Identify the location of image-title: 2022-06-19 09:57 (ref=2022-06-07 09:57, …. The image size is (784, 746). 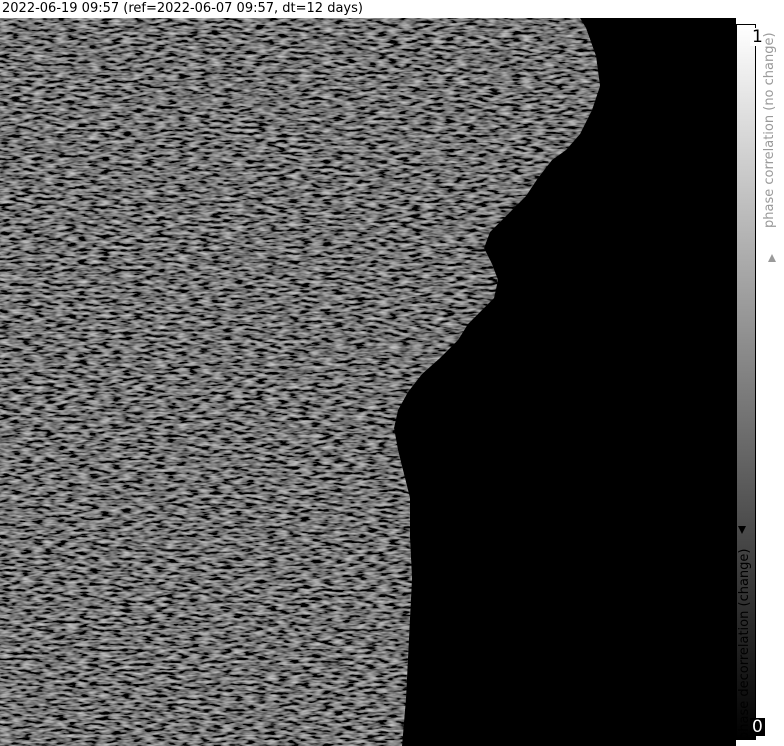
(182, 8).